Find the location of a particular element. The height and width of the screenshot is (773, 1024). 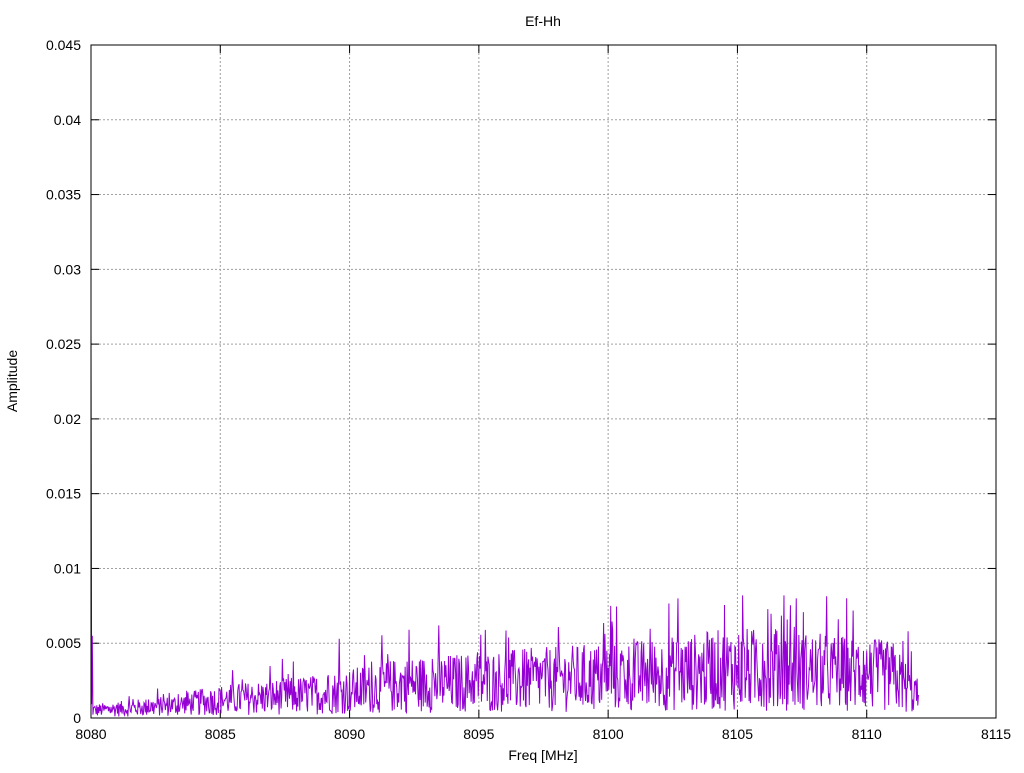

y-tick-label: 0.005 is located at coordinates (63, 643).